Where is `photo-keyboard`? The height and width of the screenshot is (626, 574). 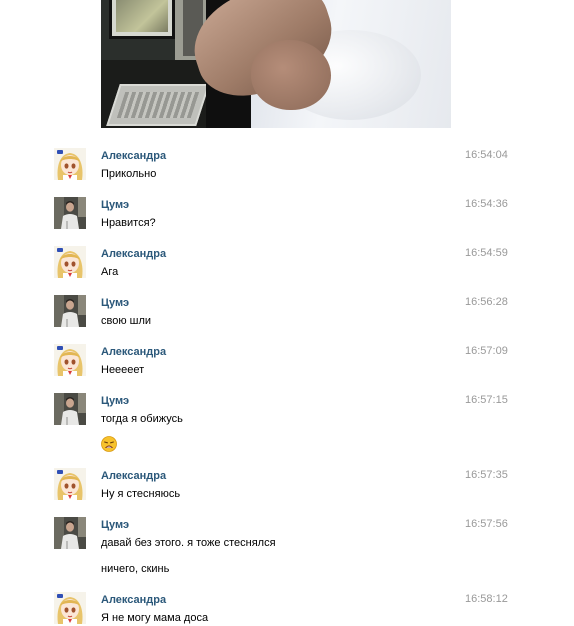 photo-keyboard is located at coordinates (158, 105).